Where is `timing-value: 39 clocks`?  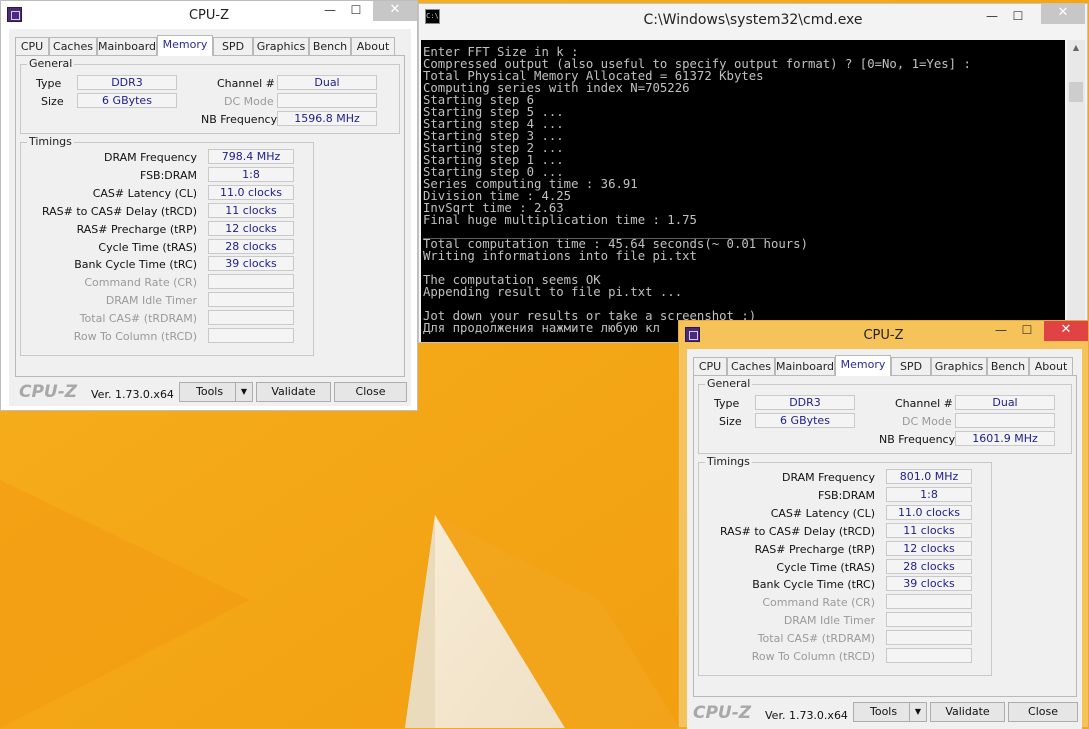 timing-value: 39 clocks is located at coordinates (929, 584).